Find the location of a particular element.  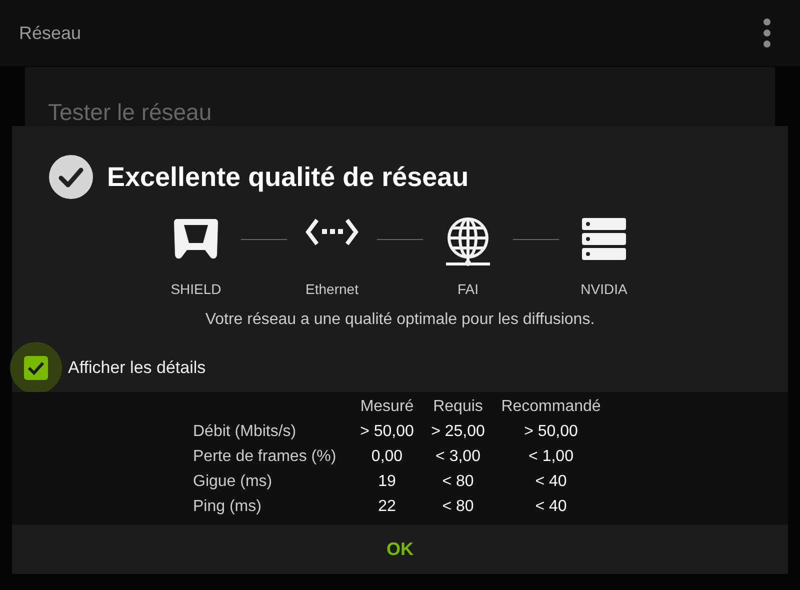

check-circle-icon is located at coordinates (71, 177).